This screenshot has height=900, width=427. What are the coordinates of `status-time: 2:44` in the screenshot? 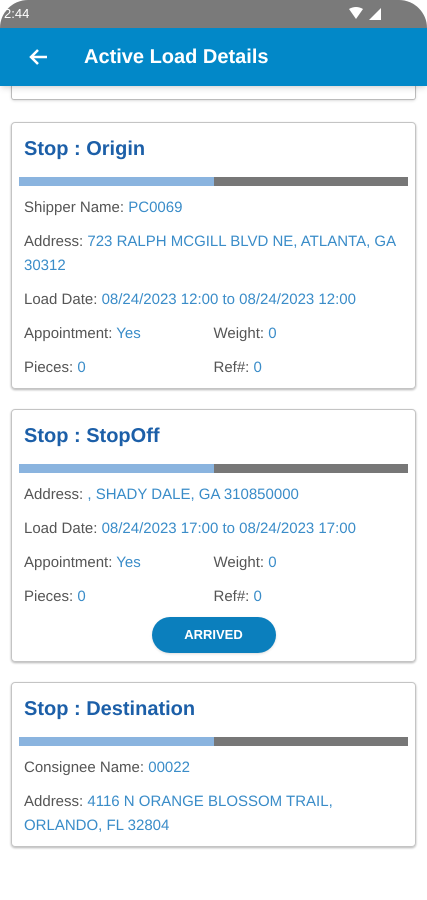 It's located at (17, 14).